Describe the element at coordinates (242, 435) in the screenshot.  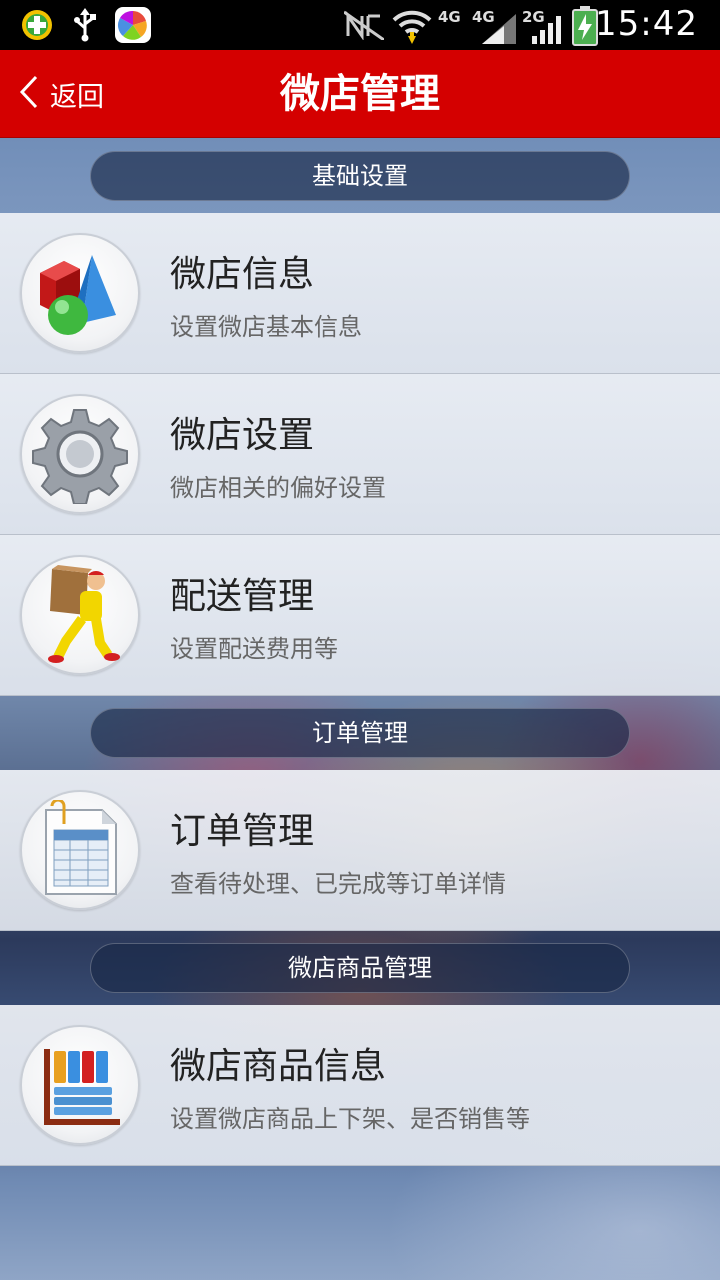
I see `item-title: 微店设置` at that location.